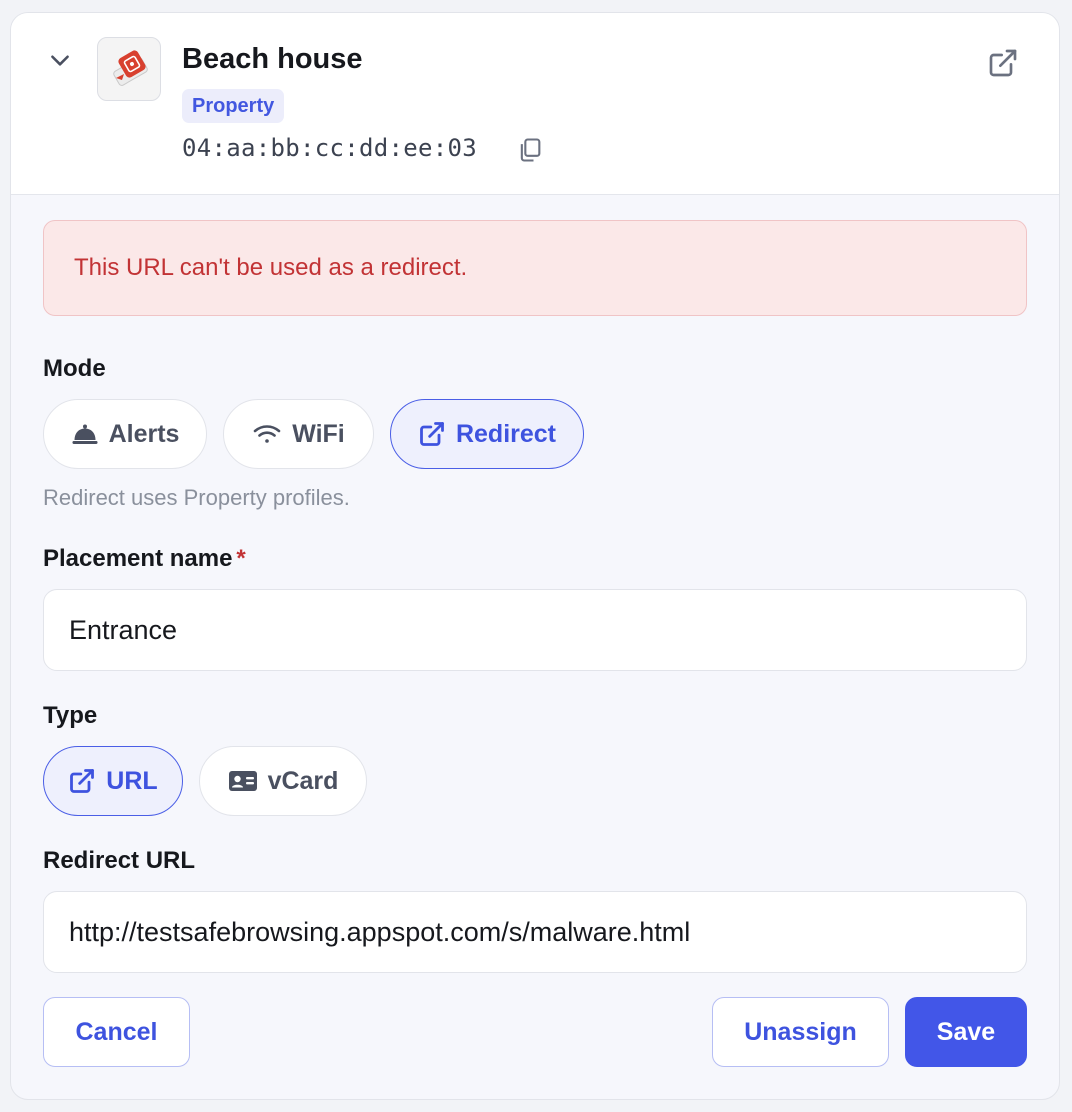  What do you see at coordinates (506, 433) in the screenshot?
I see `mode-option-label: Redirect` at bounding box center [506, 433].